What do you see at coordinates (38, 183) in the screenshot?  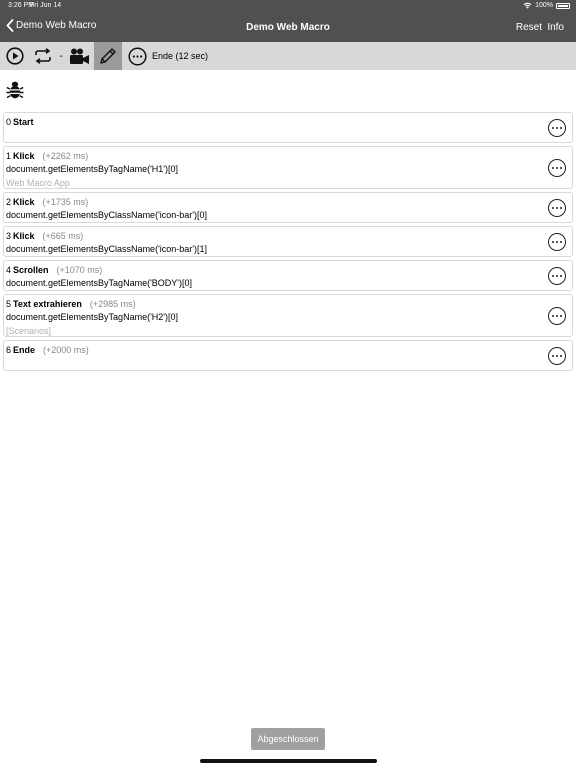 I see `step-note: Web Macro App` at bounding box center [38, 183].